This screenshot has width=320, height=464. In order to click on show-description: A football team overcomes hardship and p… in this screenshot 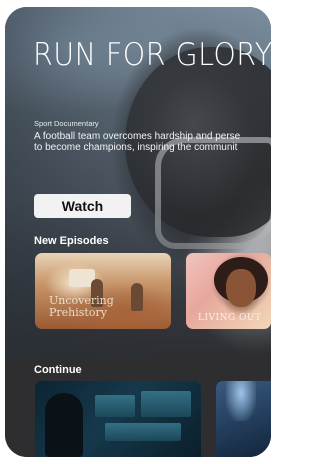, I will do `click(152, 142)`.